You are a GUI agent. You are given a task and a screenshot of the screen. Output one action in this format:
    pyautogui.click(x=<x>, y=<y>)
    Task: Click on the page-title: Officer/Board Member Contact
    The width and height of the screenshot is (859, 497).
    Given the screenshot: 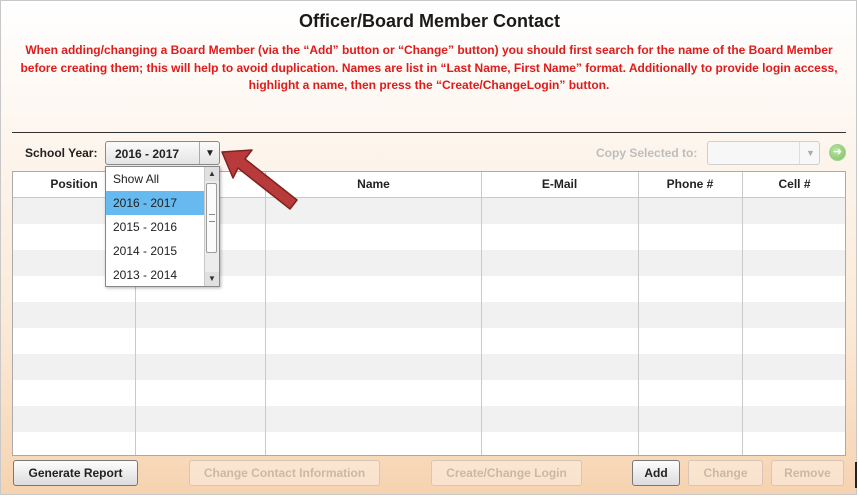 What is the action you would take?
    pyautogui.click(x=429, y=21)
    